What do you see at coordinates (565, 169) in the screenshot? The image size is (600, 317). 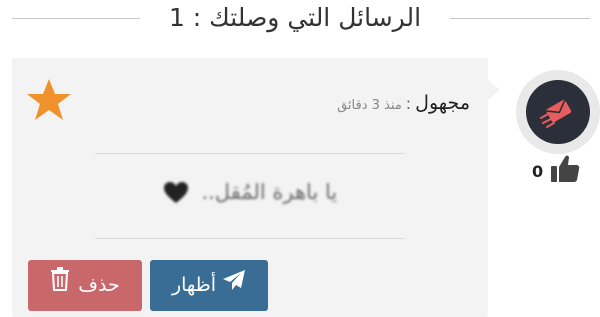 I see `thumbs-up-icon` at bounding box center [565, 169].